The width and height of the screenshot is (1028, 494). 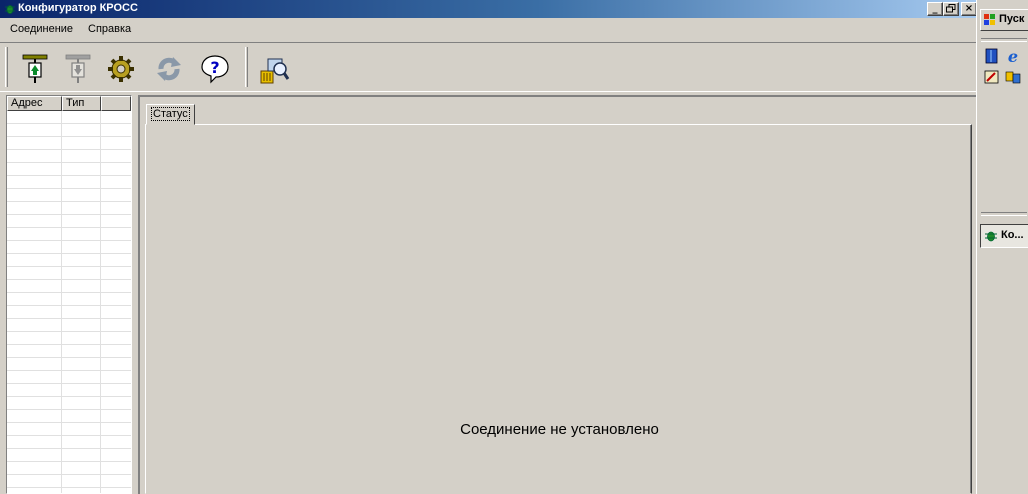 What do you see at coordinates (116, 103) in the screenshot?
I see `column-header-extra` at bounding box center [116, 103].